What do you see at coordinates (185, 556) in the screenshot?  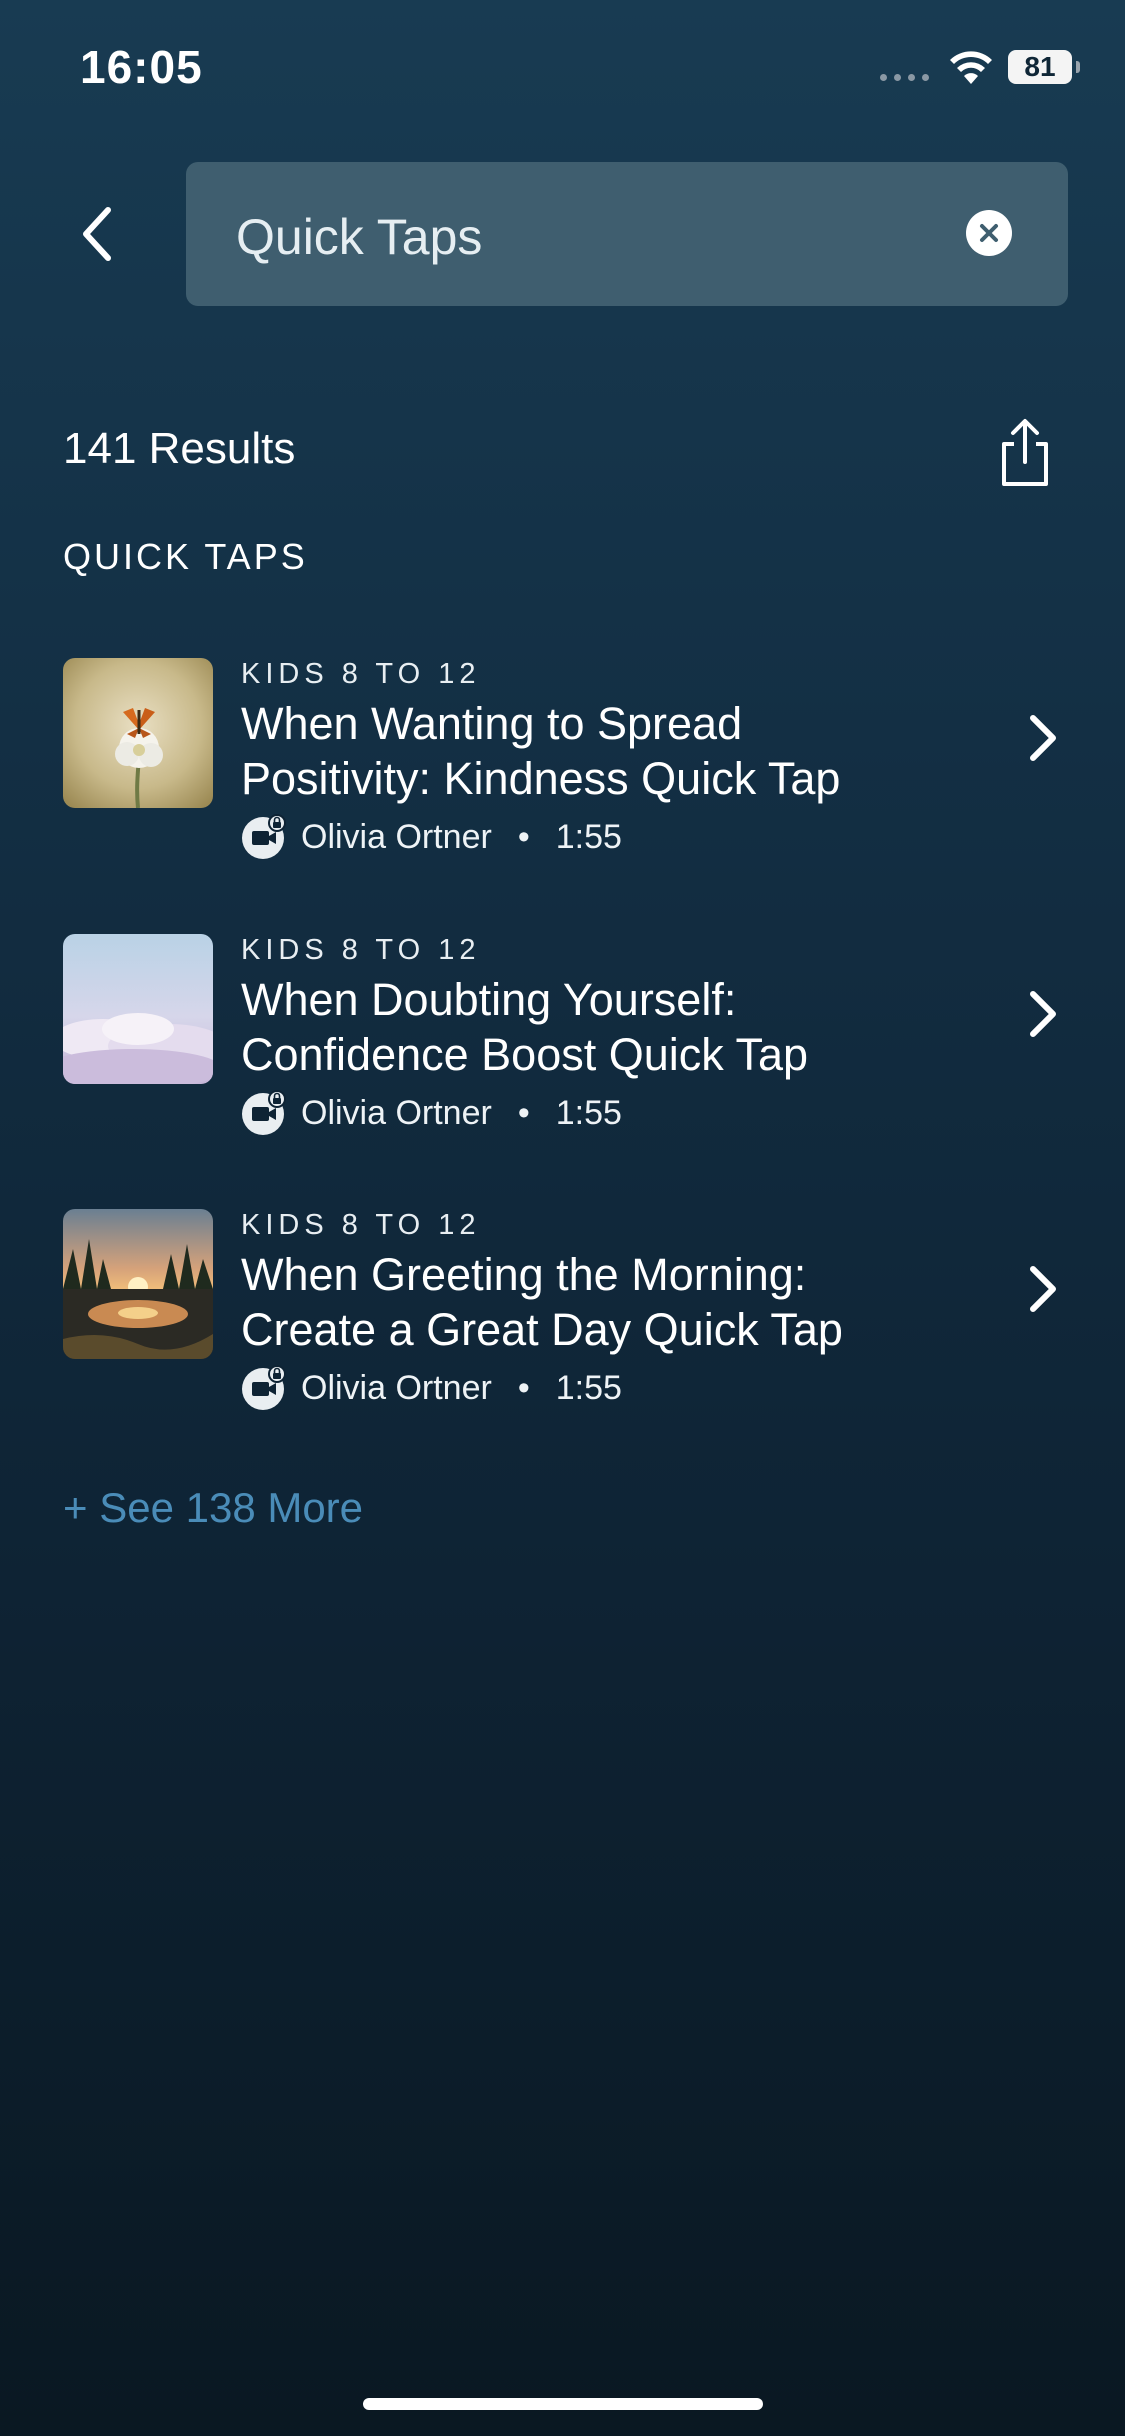 I see `section-title: QUICK TAPS` at bounding box center [185, 556].